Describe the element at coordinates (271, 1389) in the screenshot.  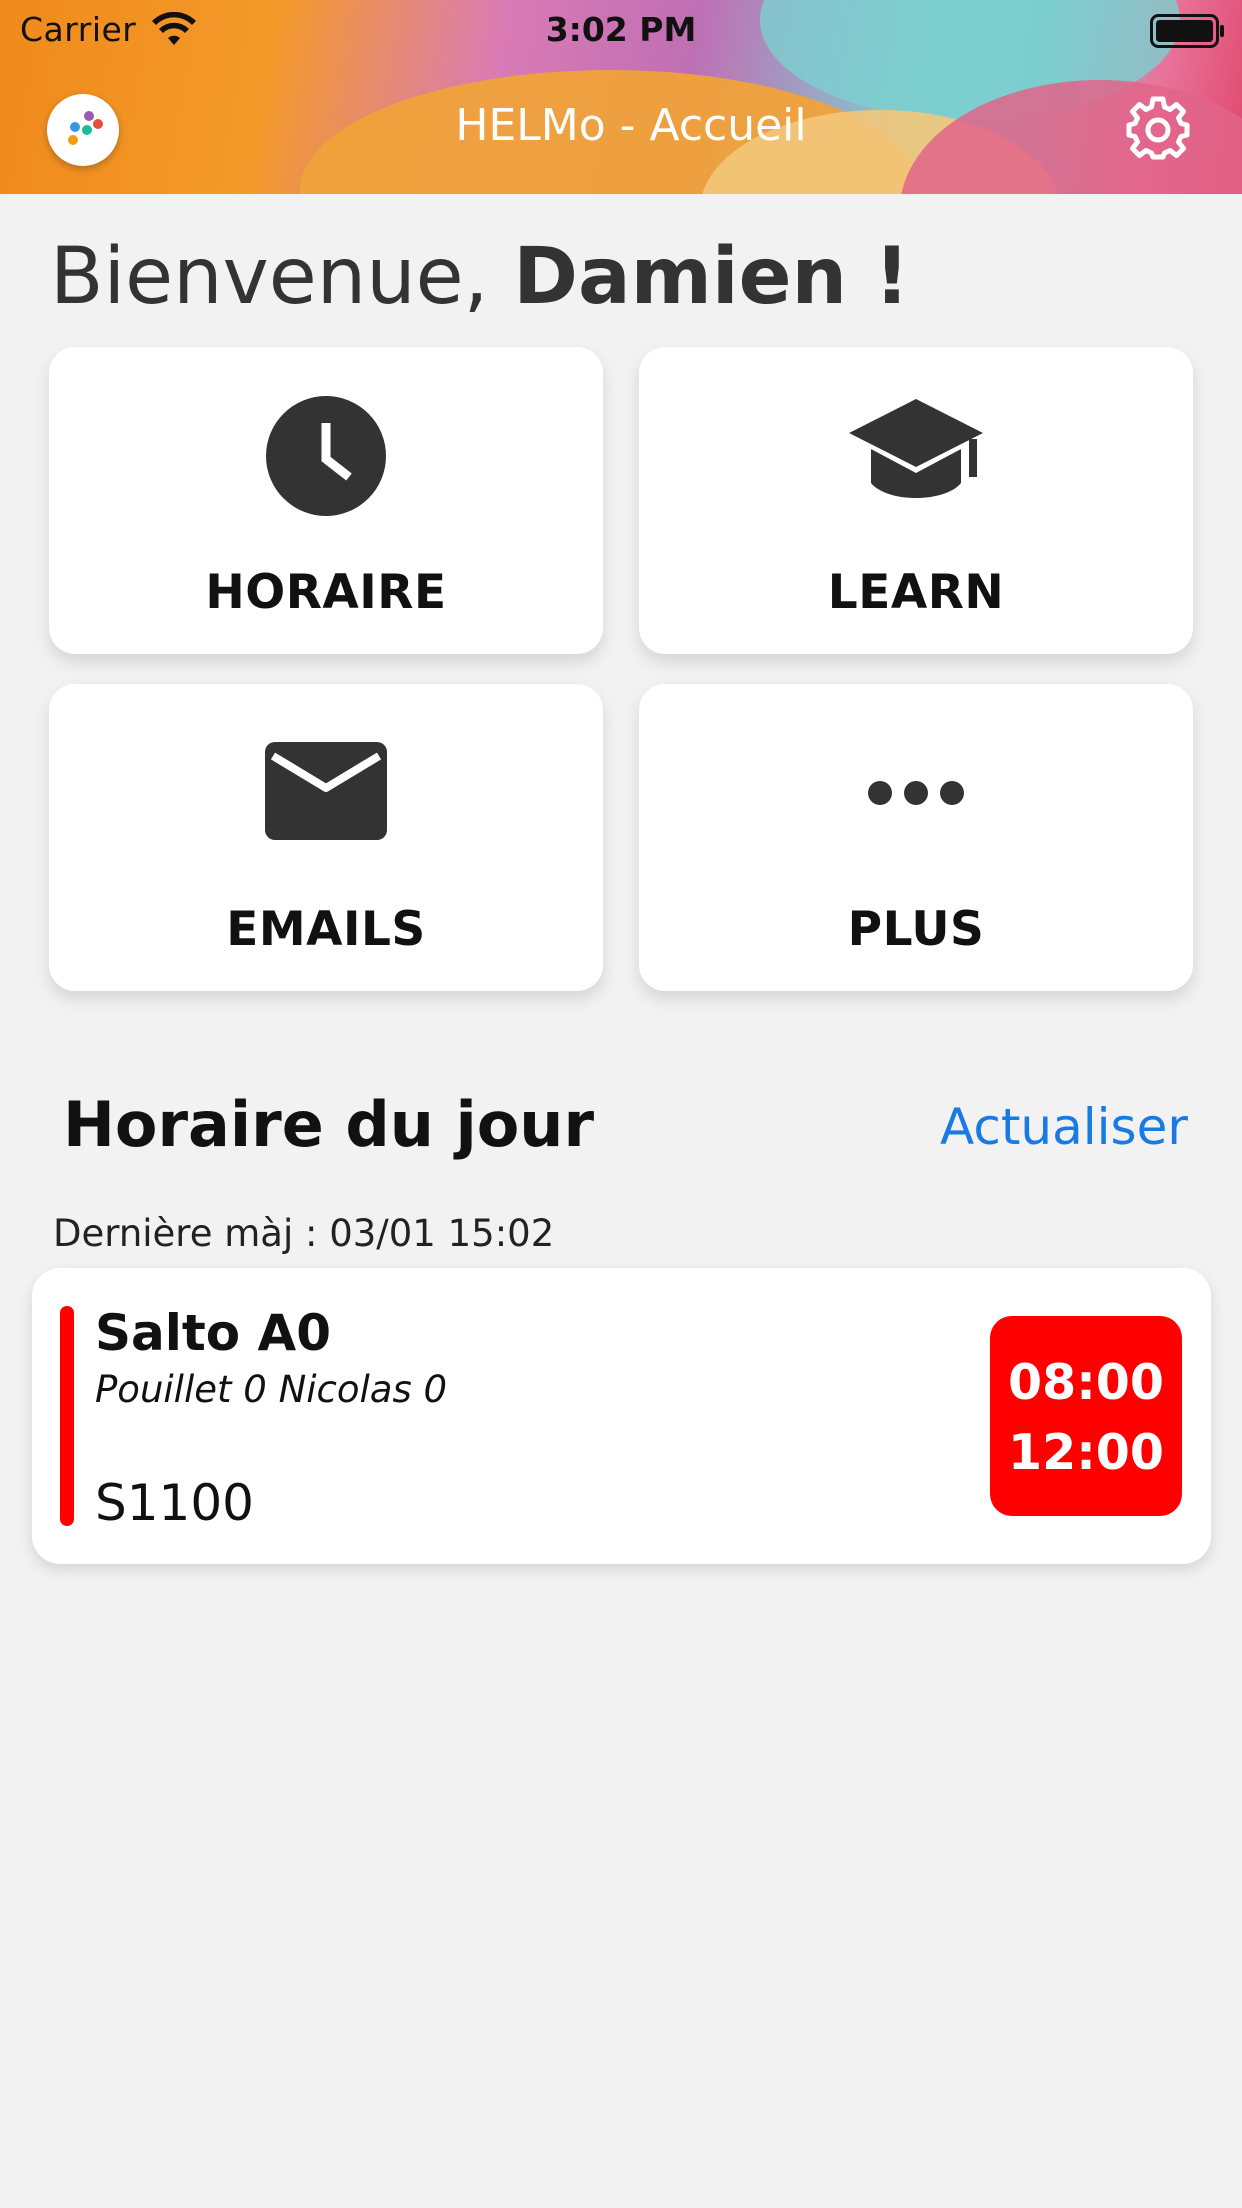
I see `course-teacher: Pouillet 0 Nicolas 0` at that location.